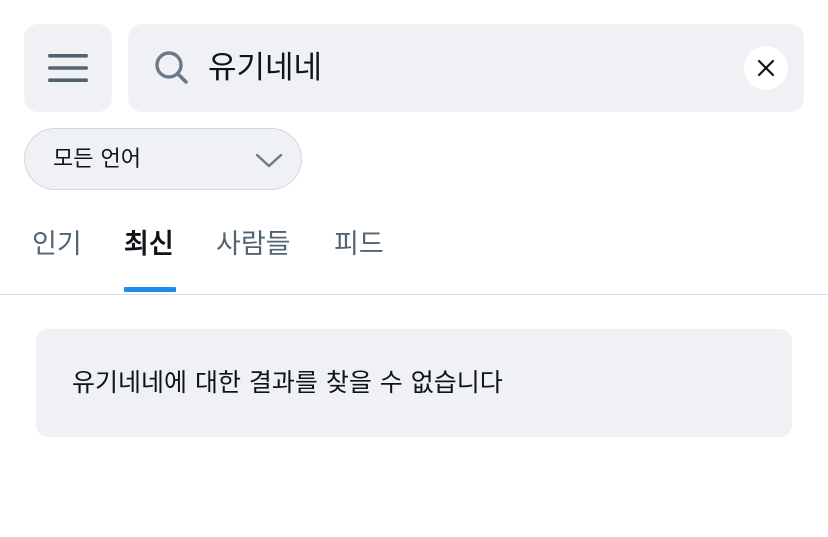  I want to click on search-icon, so click(171, 67).